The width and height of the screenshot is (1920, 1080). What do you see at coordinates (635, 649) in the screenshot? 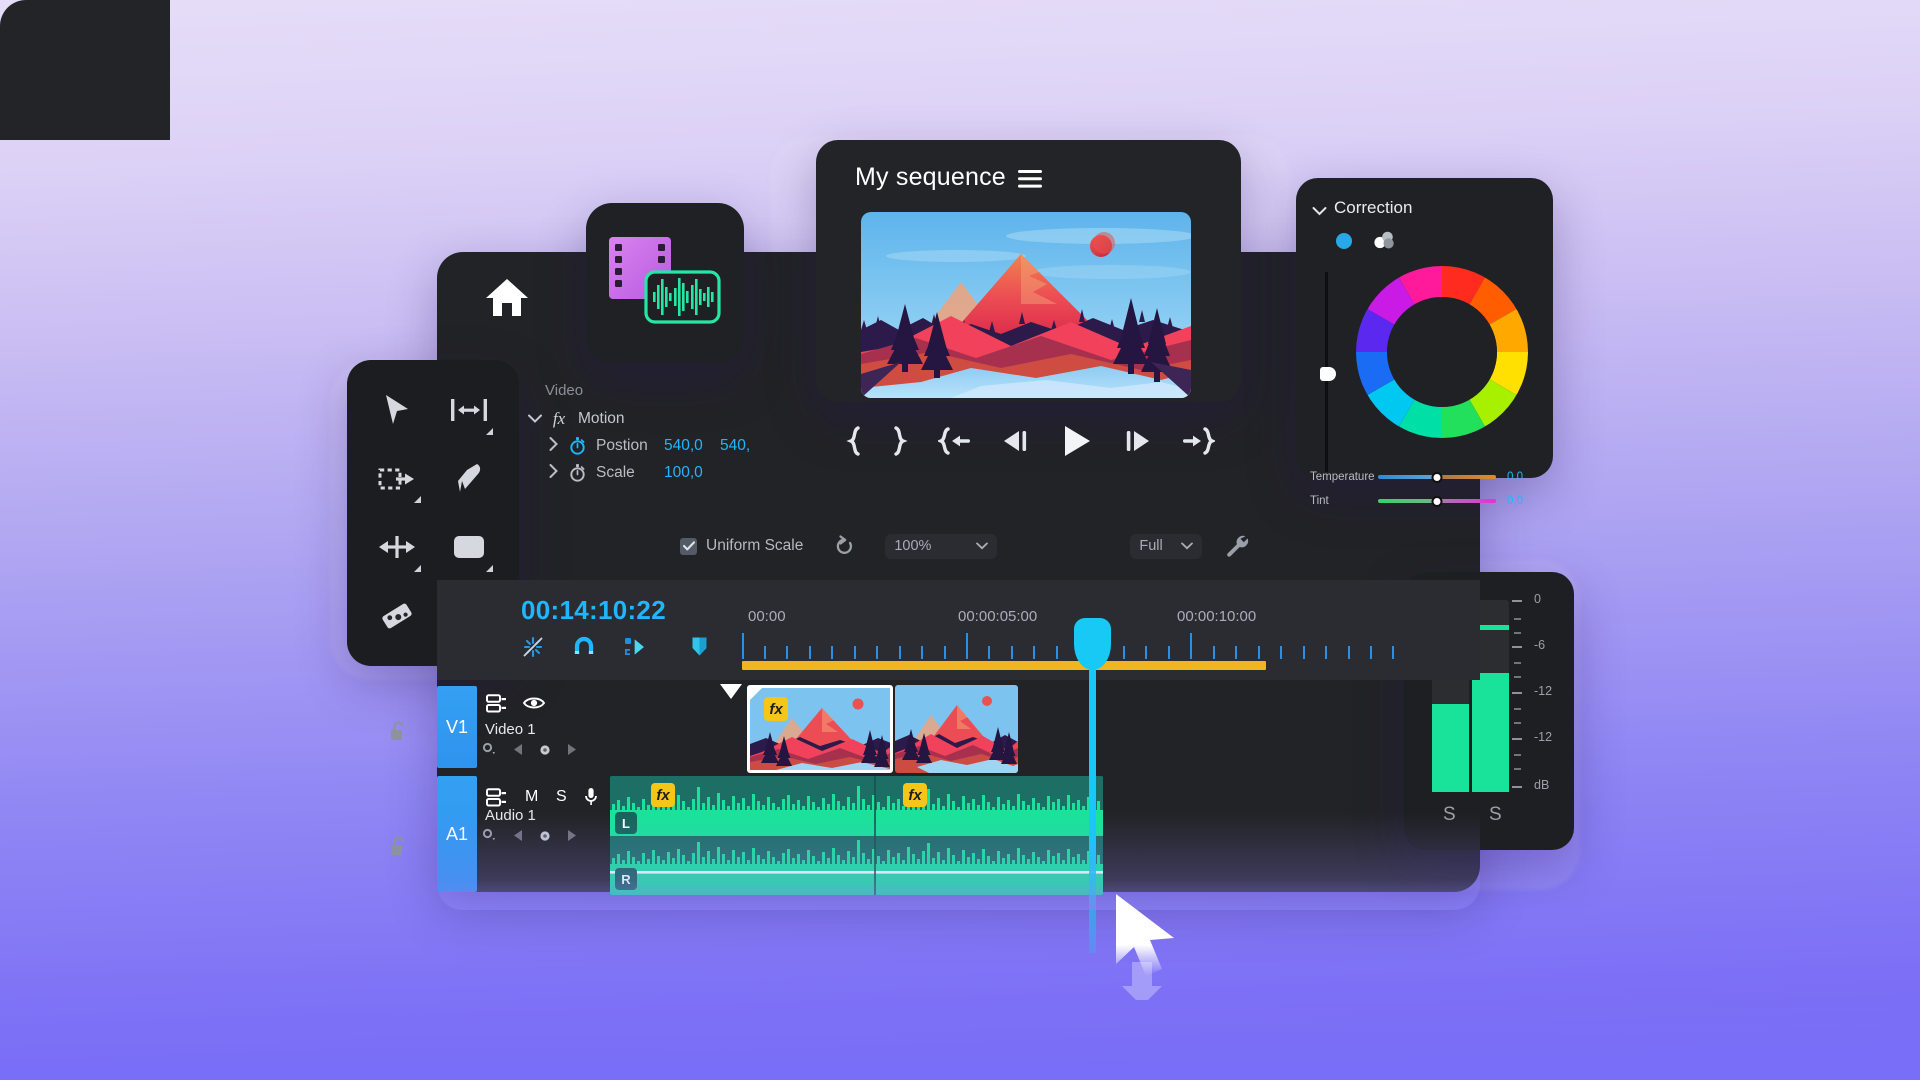
I see `linked-selection-icon` at bounding box center [635, 649].